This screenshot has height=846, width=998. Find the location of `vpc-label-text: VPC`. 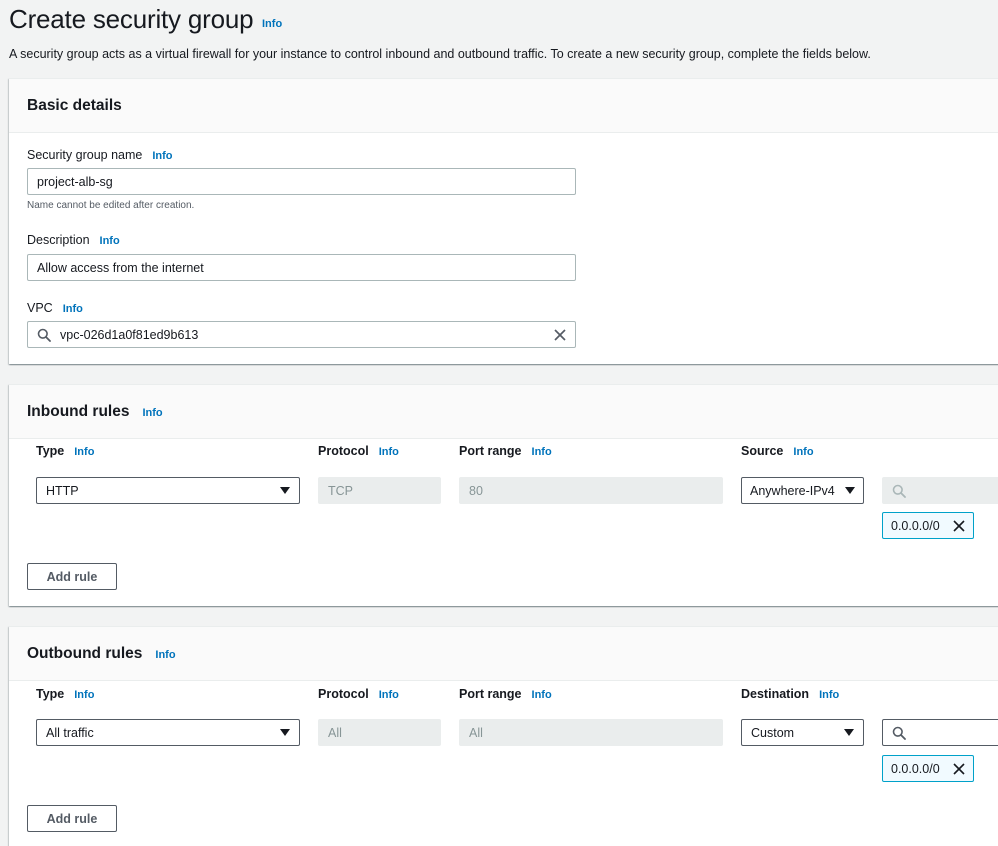

vpc-label-text: VPC is located at coordinates (40, 308).